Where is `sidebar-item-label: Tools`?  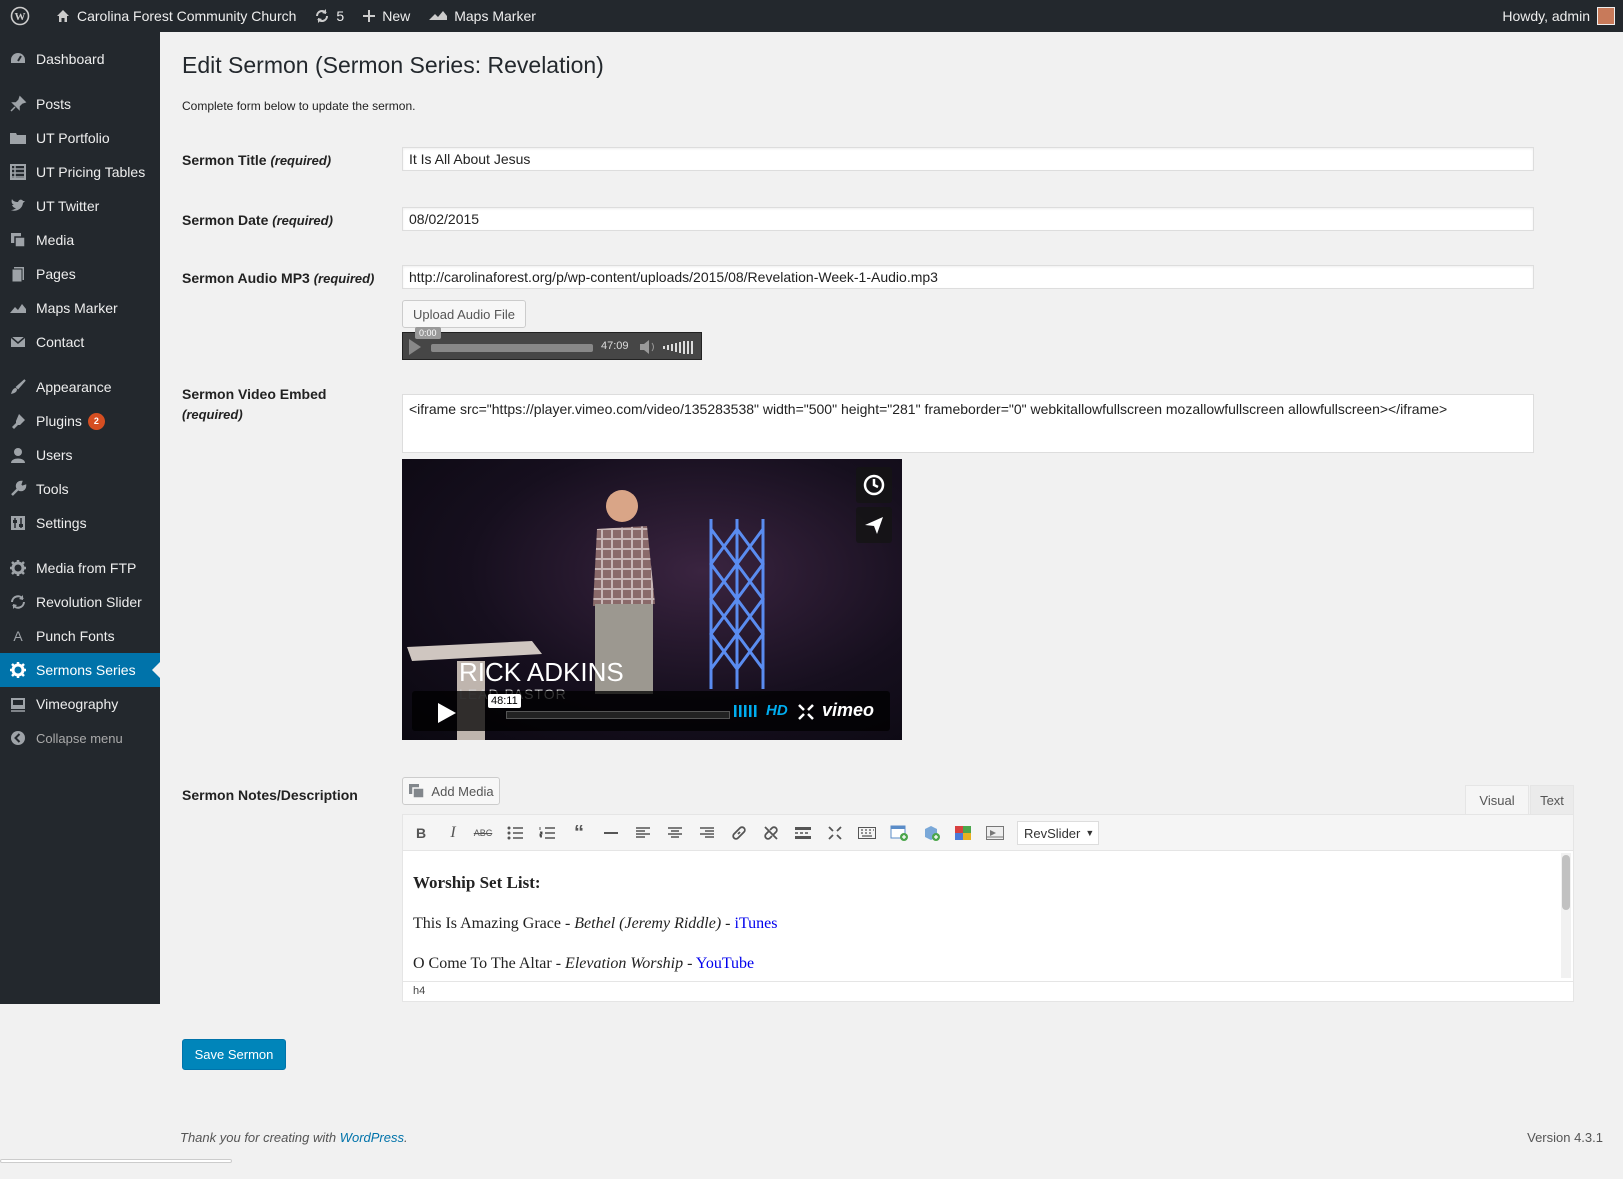 sidebar-item-label: Tools is located at coordinates (52, 489).